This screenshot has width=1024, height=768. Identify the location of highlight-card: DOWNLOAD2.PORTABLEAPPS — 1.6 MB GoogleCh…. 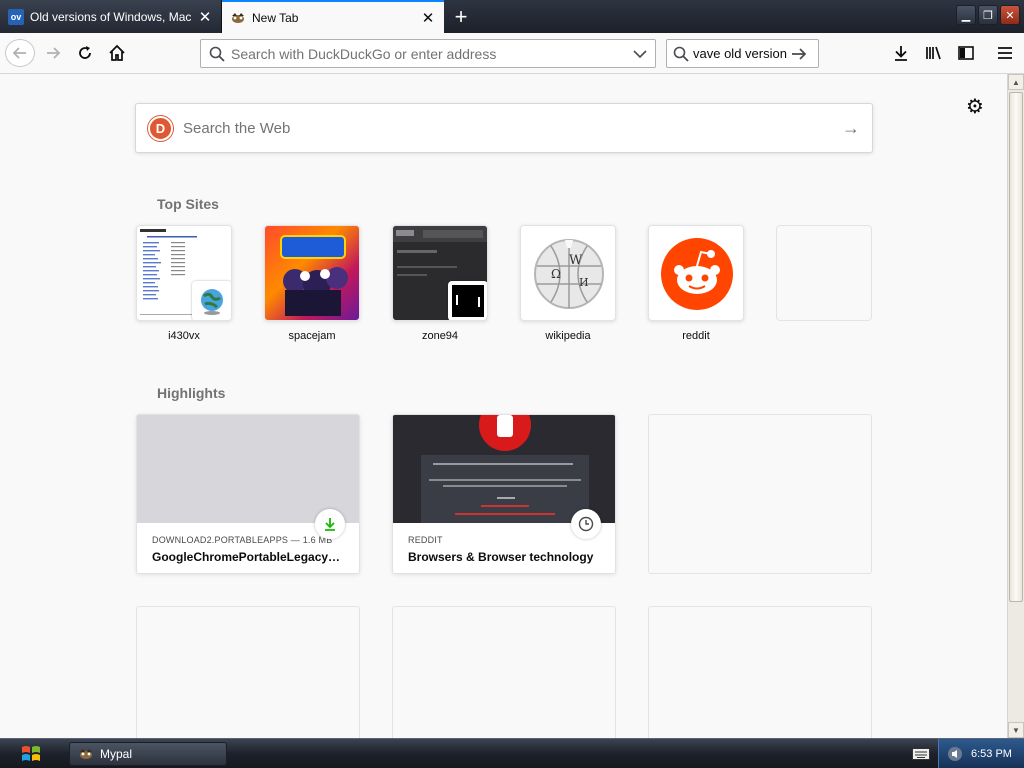
(248, 494).